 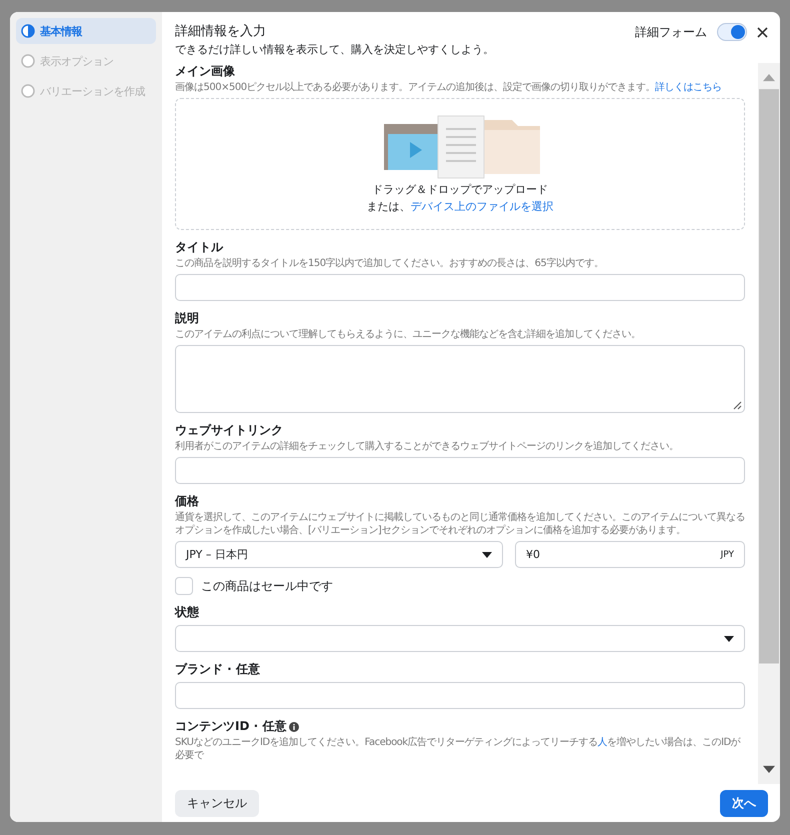 I want to click on field-label: コンテンツID · 任意, so click(x=460, y=726).